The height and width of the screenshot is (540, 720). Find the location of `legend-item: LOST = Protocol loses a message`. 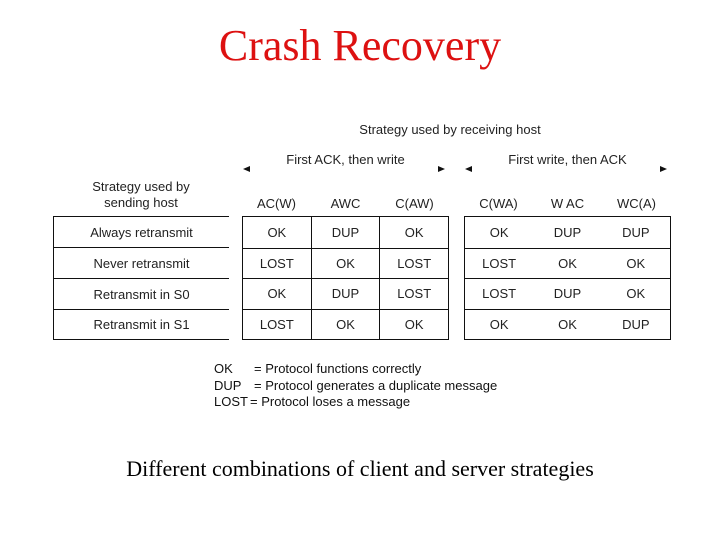

legend-item: LOST = Protocol loses a message is located at coordinates (355, 402).